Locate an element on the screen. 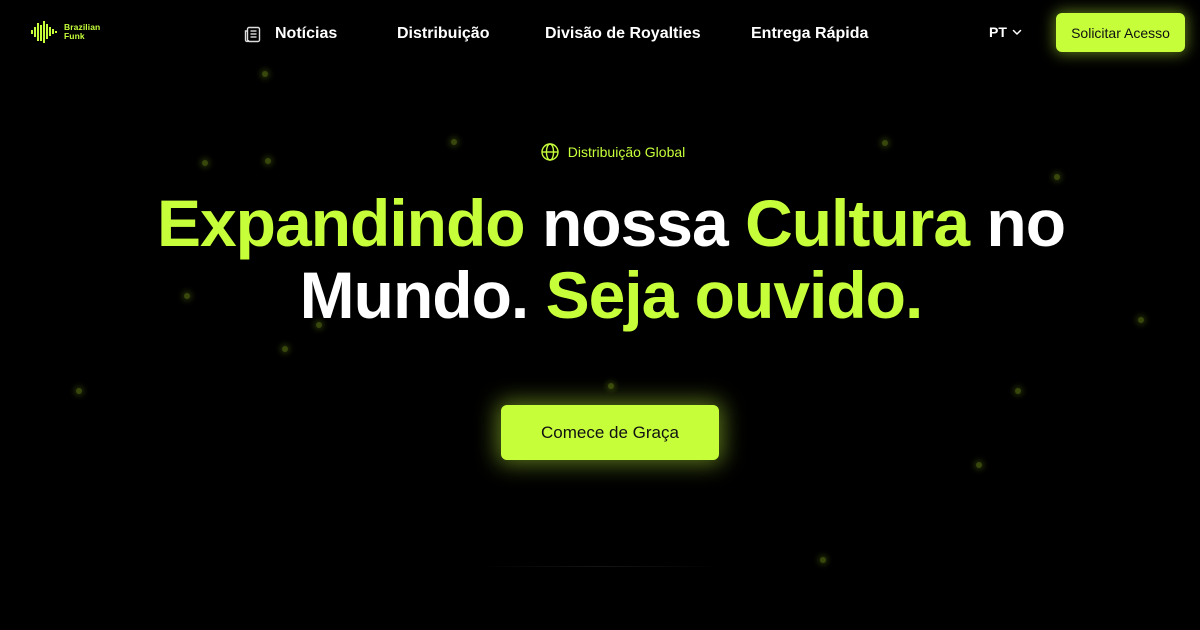  brand-name: Brazilian Funk is located at coordinates (82, 32).